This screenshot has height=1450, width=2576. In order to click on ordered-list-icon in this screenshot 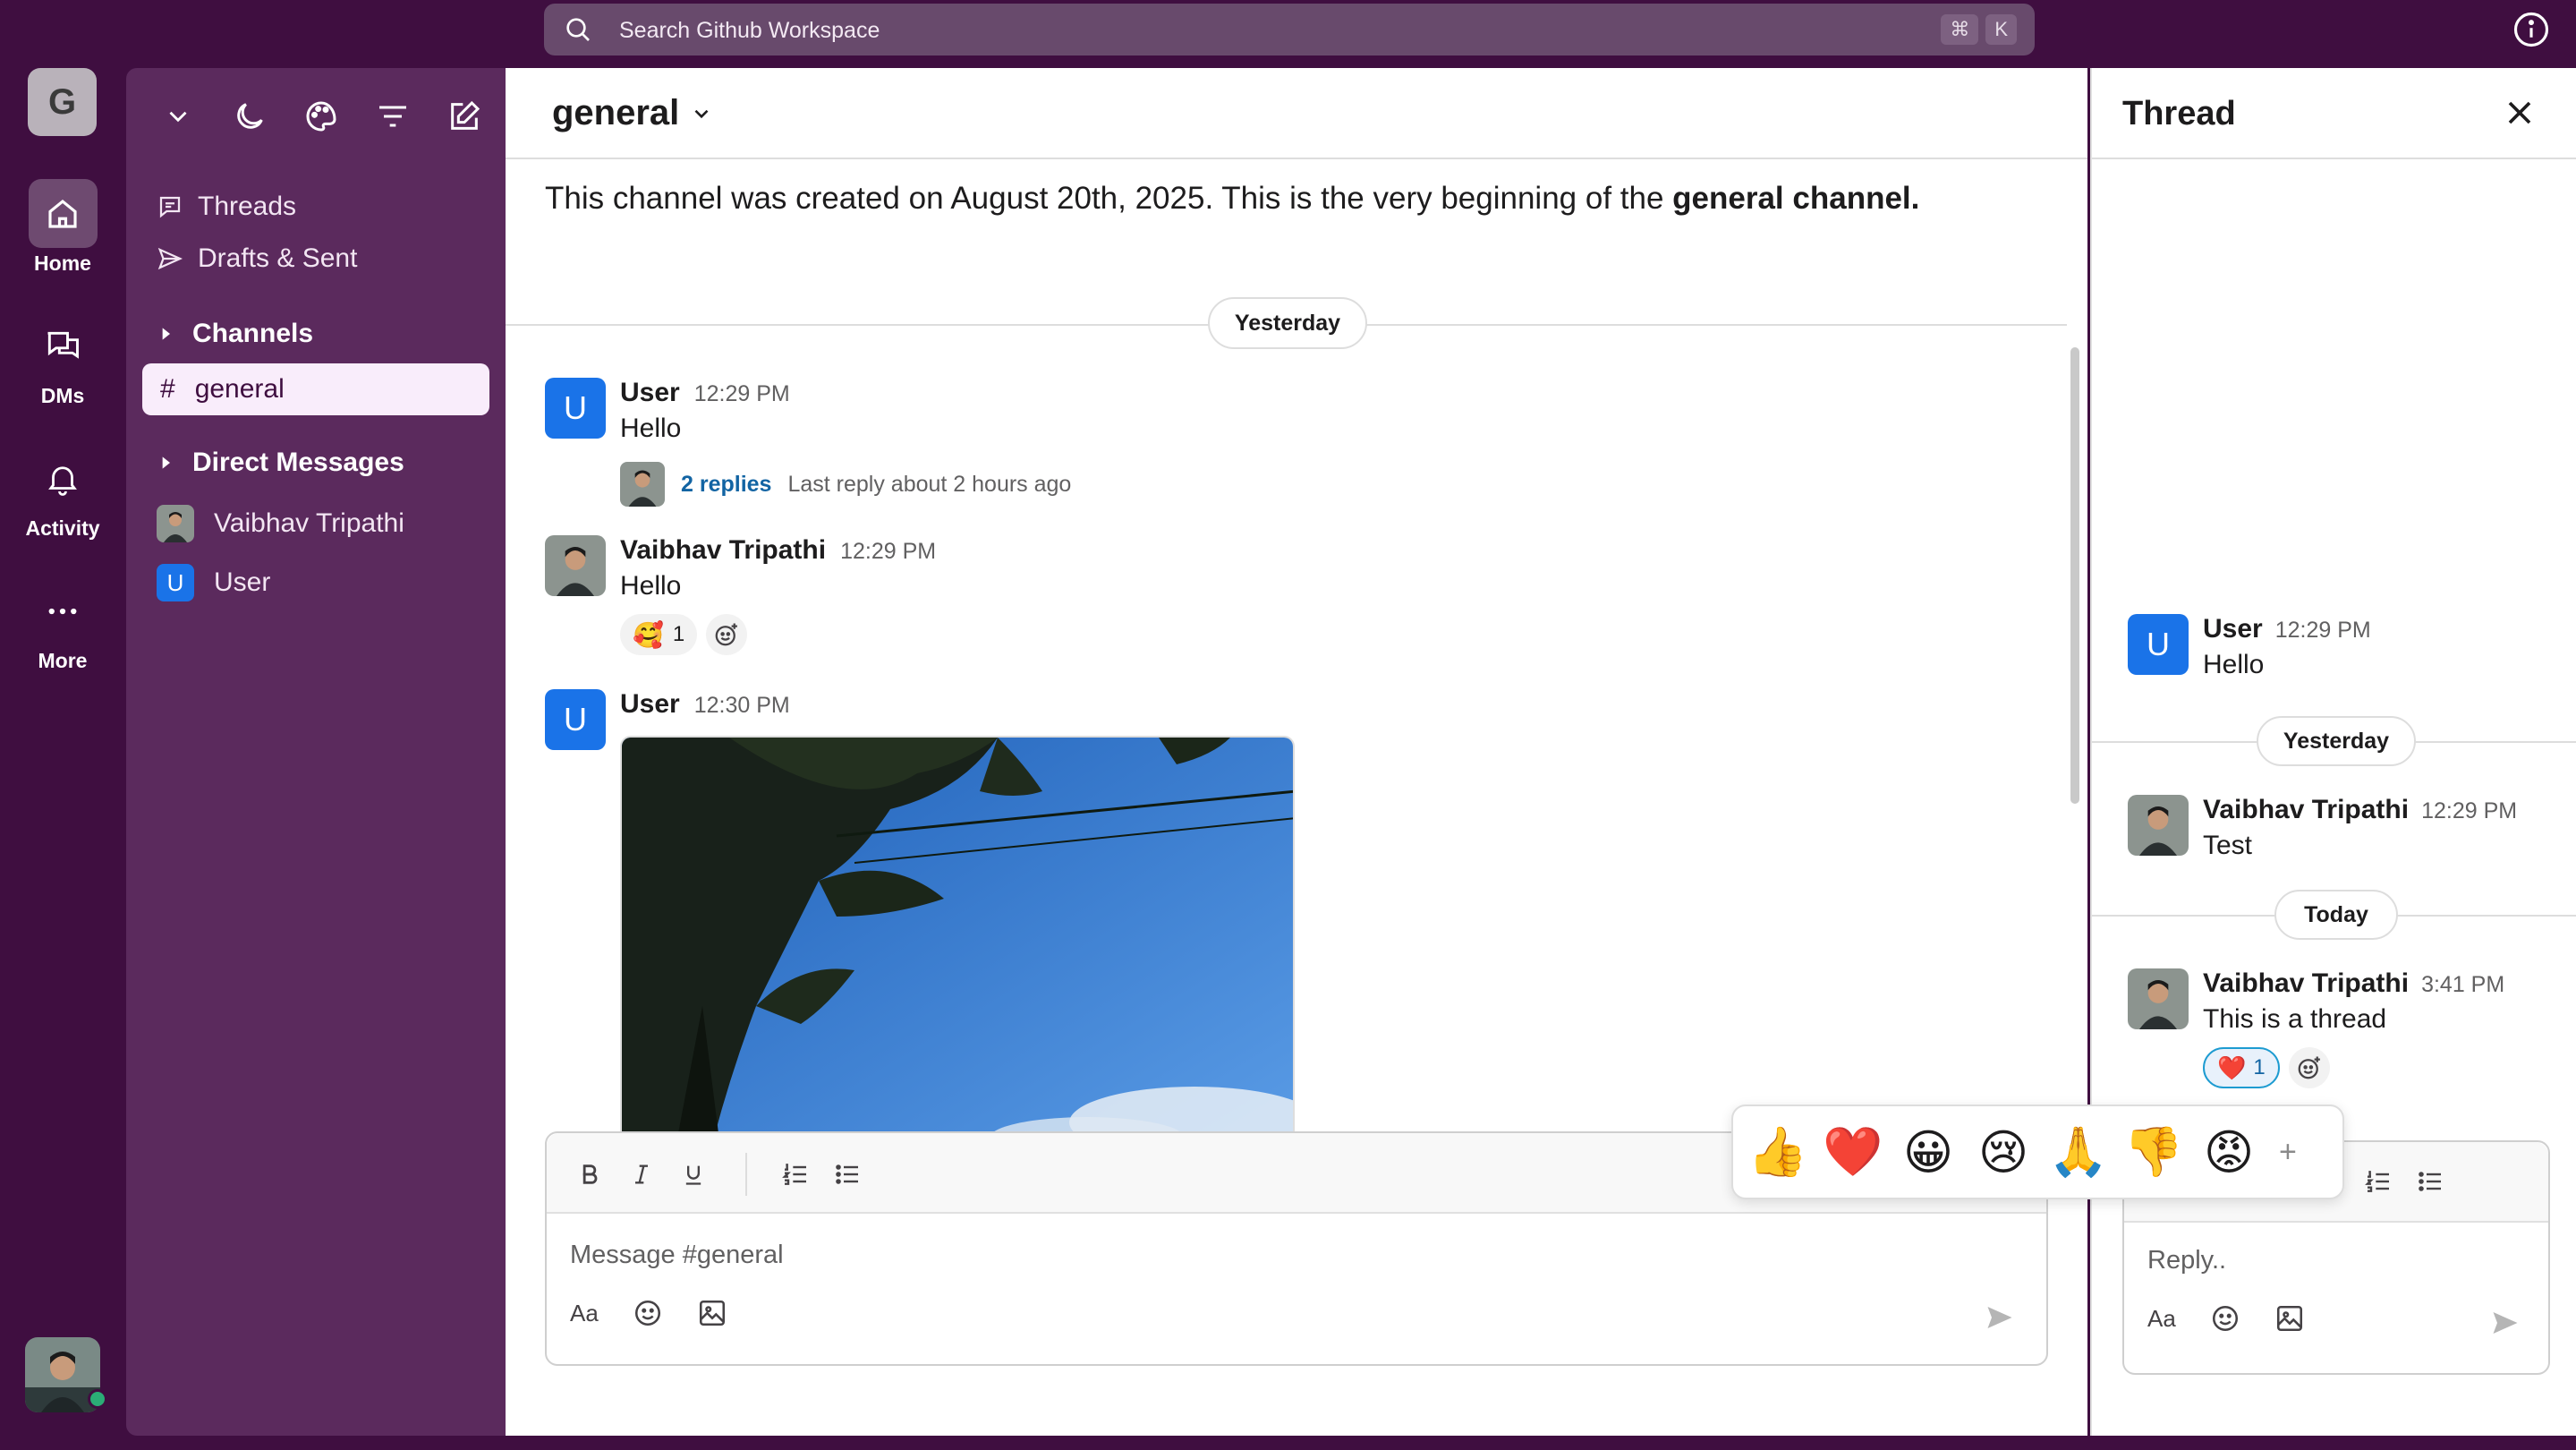, I will do `click(2378, 1181)`.